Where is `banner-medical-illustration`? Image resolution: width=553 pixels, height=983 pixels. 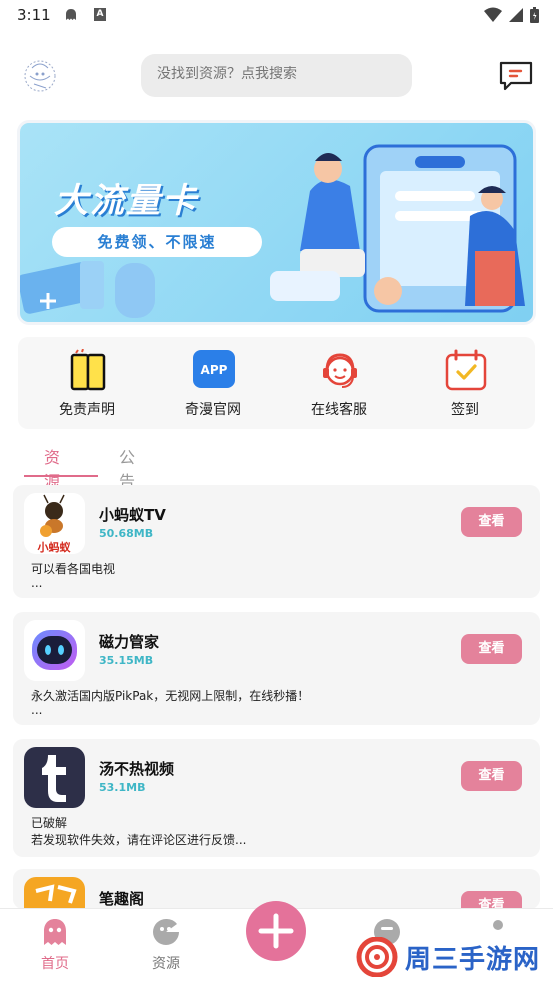 banner-medical-illustration is located at coordinates (87, 289).